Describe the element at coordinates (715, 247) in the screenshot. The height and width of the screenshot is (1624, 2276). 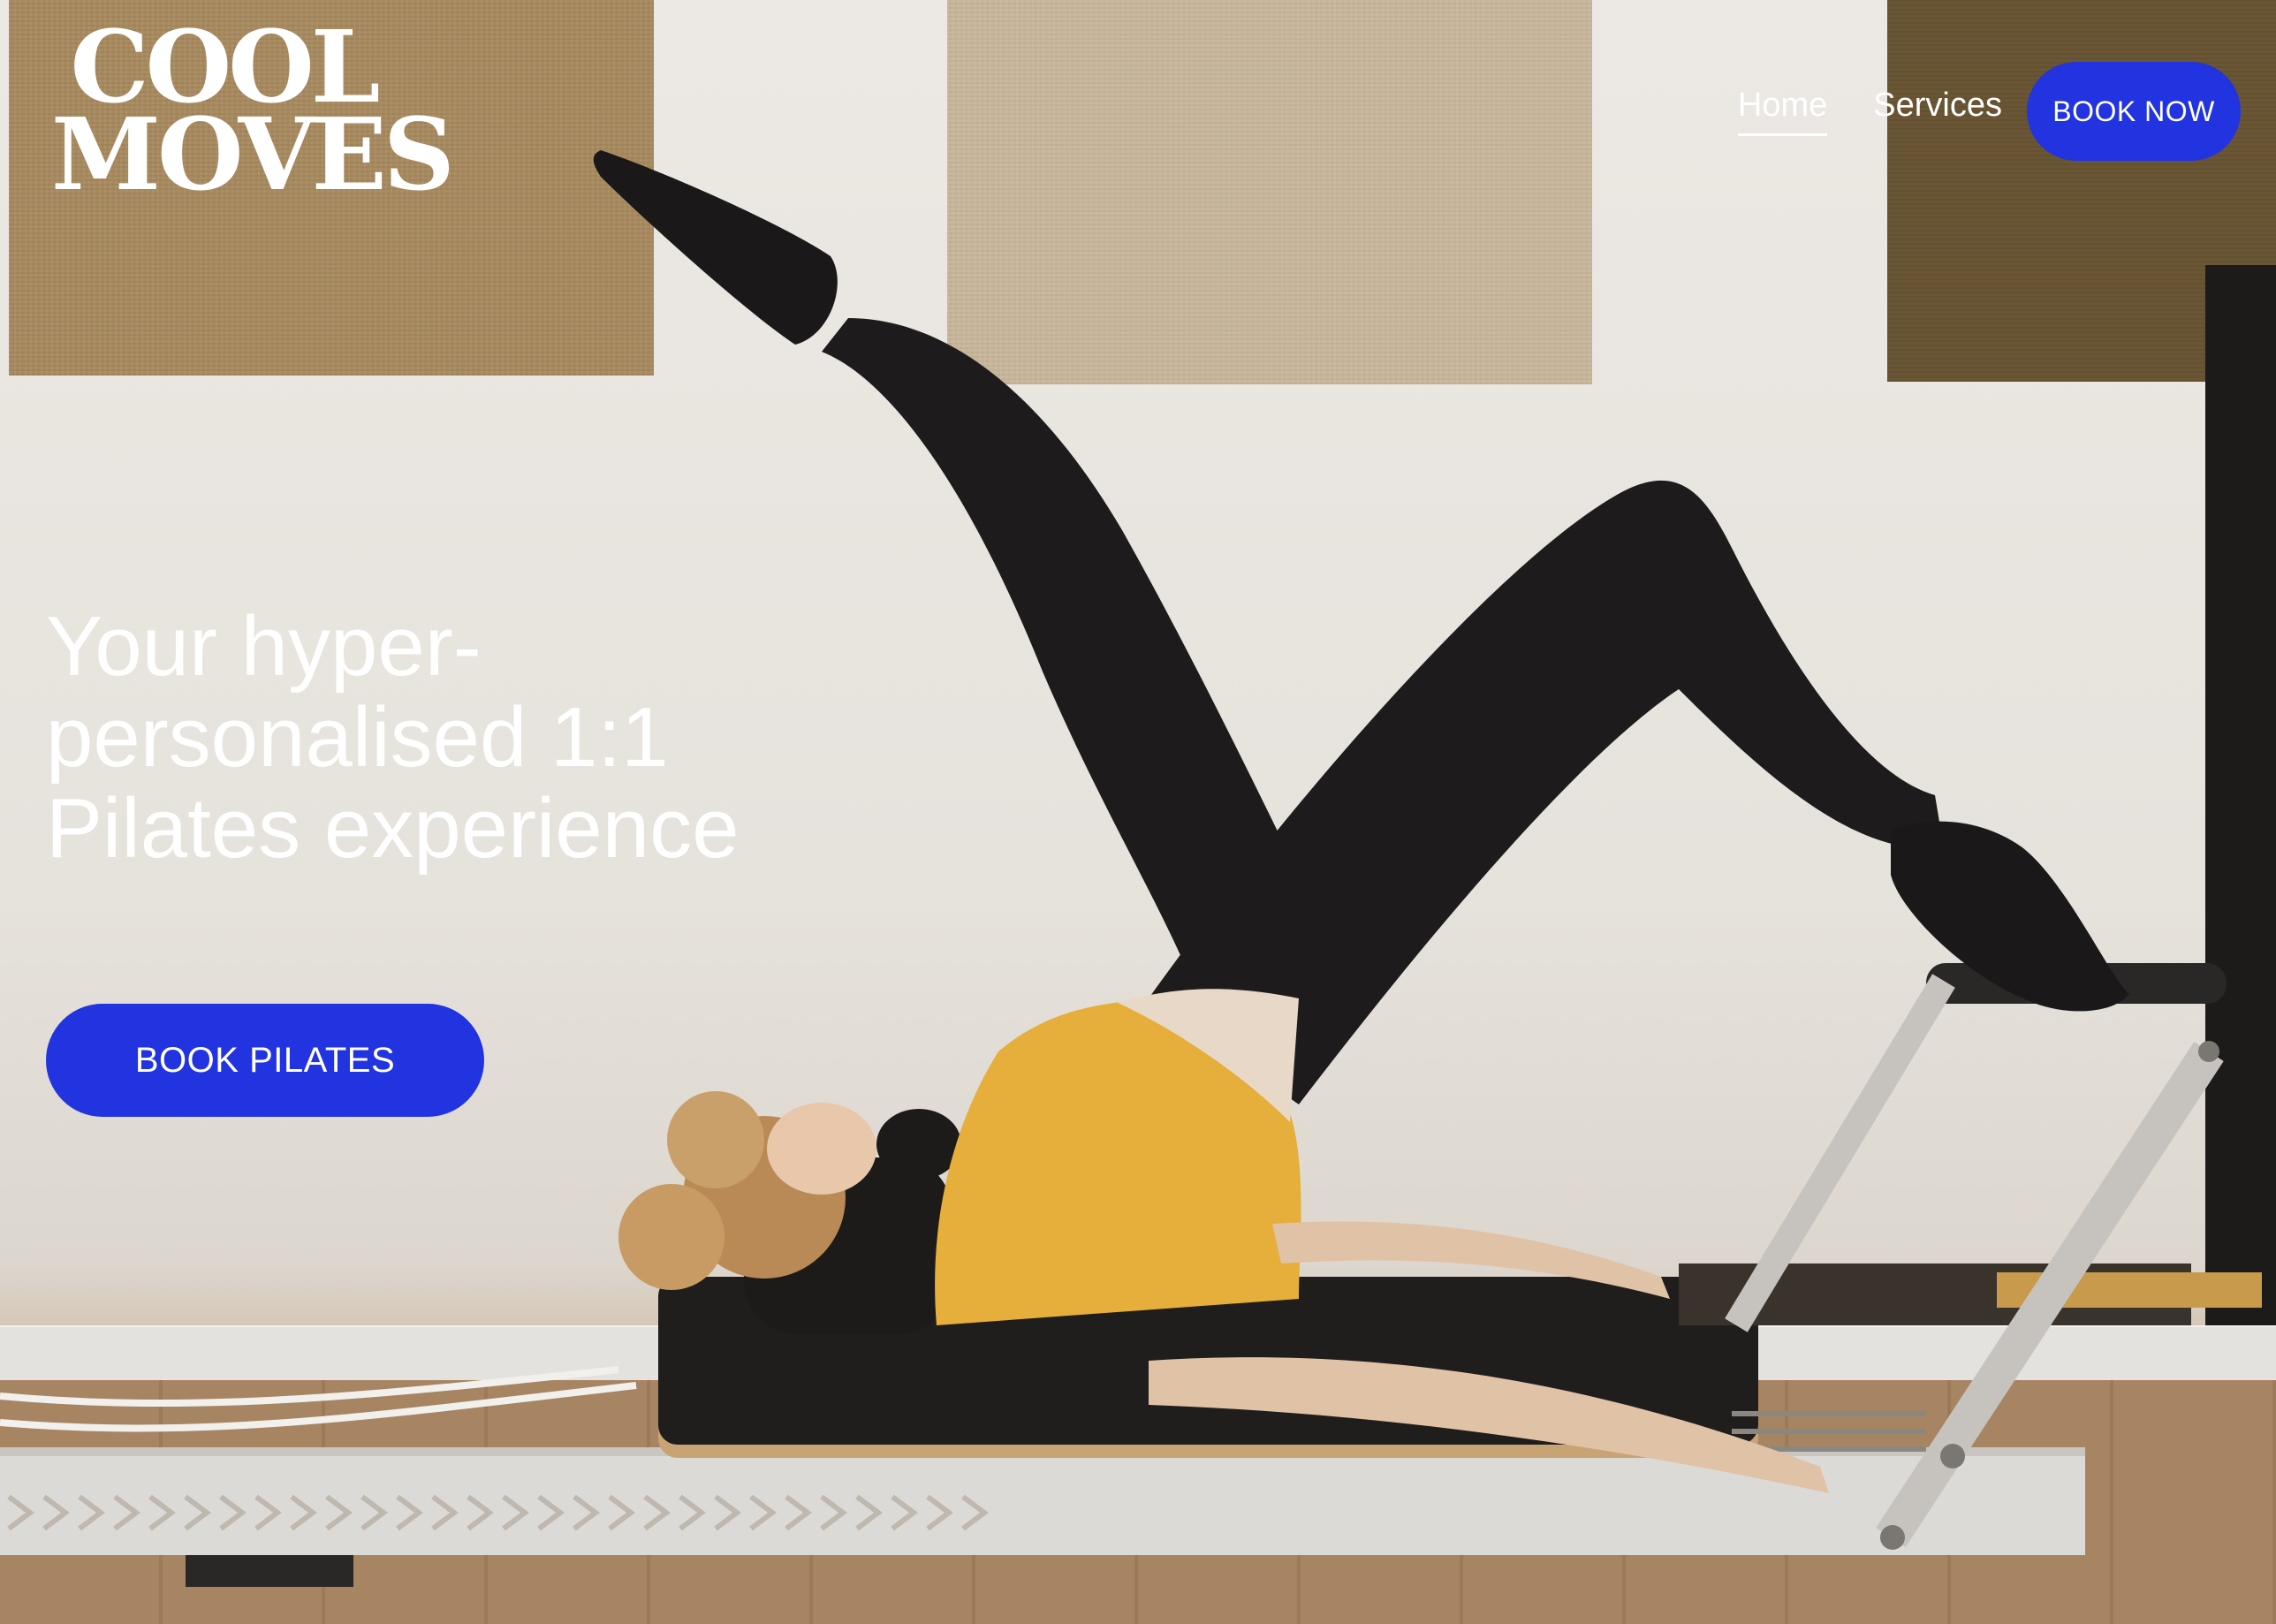
I see `raised-foot` at that location.